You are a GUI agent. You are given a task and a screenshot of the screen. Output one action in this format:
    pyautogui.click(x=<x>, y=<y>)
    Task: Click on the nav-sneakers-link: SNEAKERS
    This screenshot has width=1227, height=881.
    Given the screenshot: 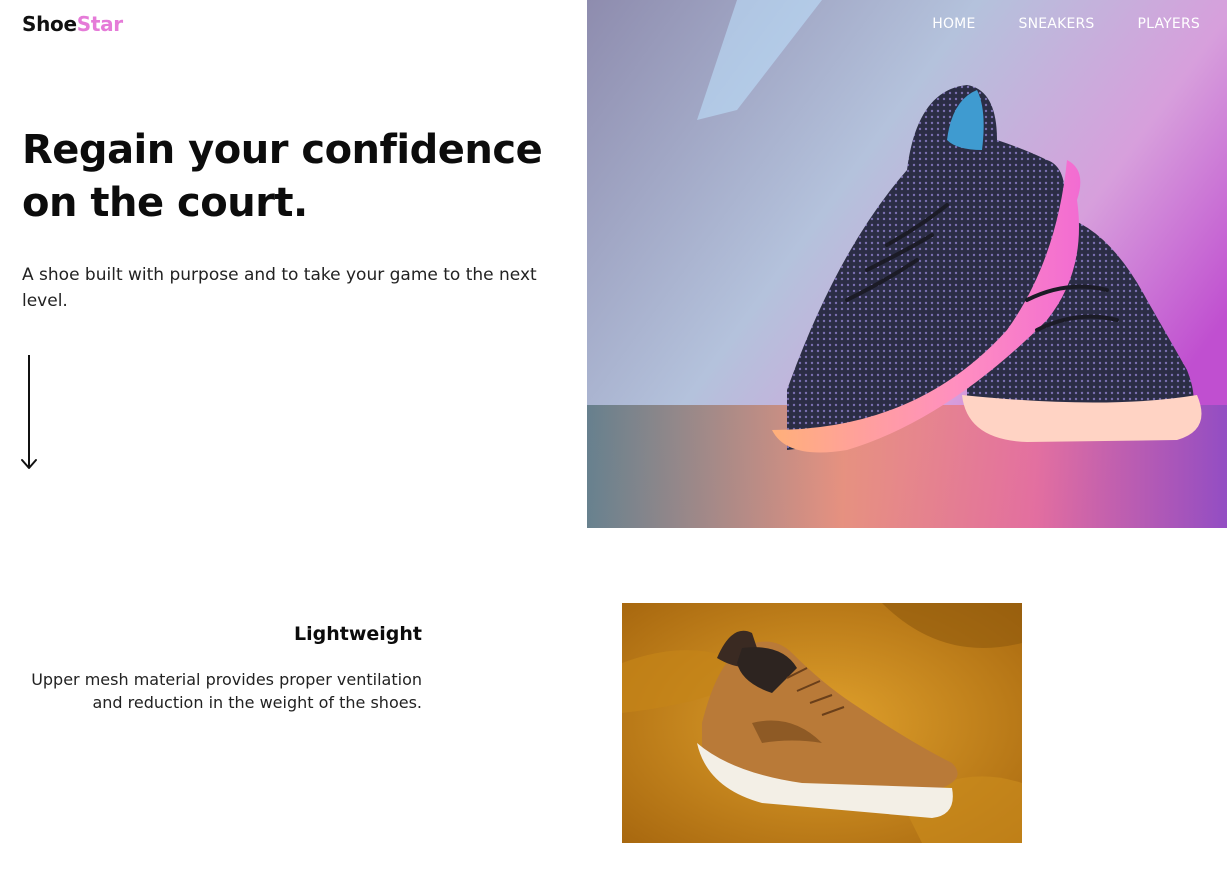 What is the action you would take?
    pyautogui.click(x=1057, y=24)
    